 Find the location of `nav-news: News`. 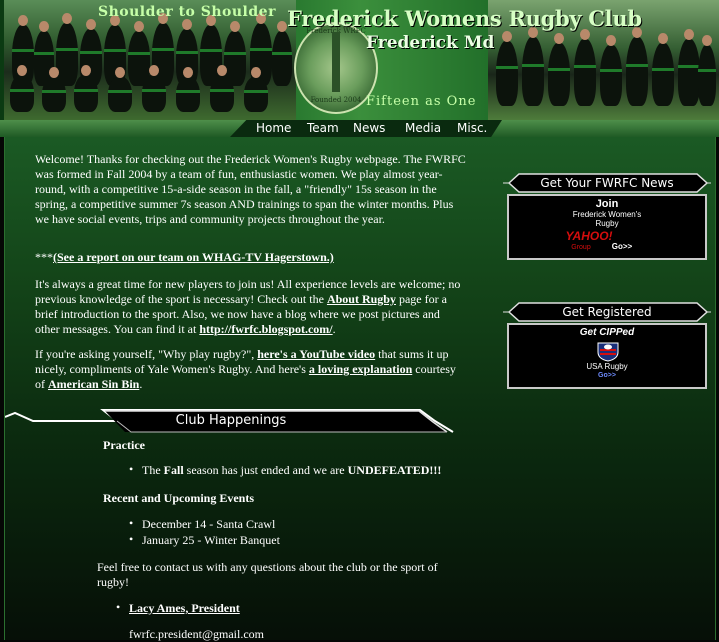

nav-news: News is located at coordinates (369, 128).